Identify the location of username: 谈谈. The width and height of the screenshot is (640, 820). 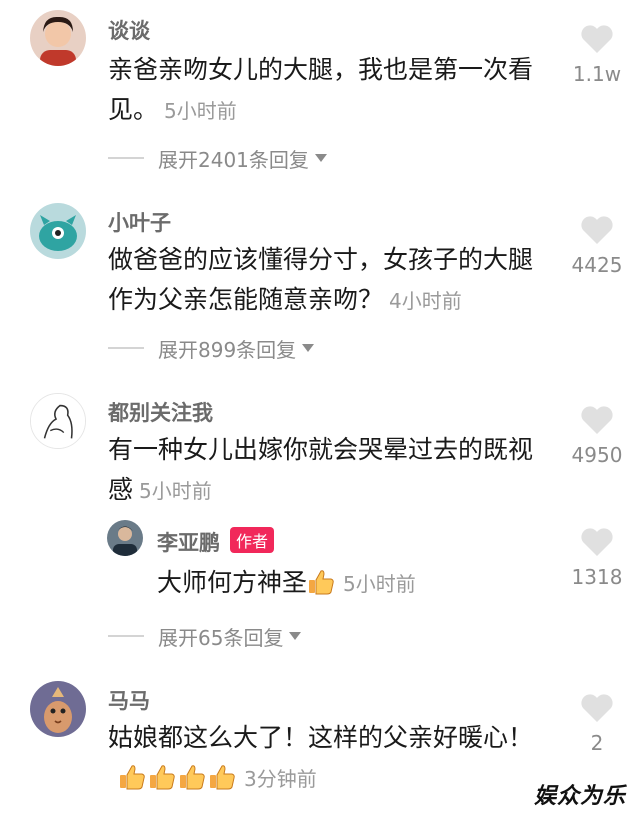
(129, 30).